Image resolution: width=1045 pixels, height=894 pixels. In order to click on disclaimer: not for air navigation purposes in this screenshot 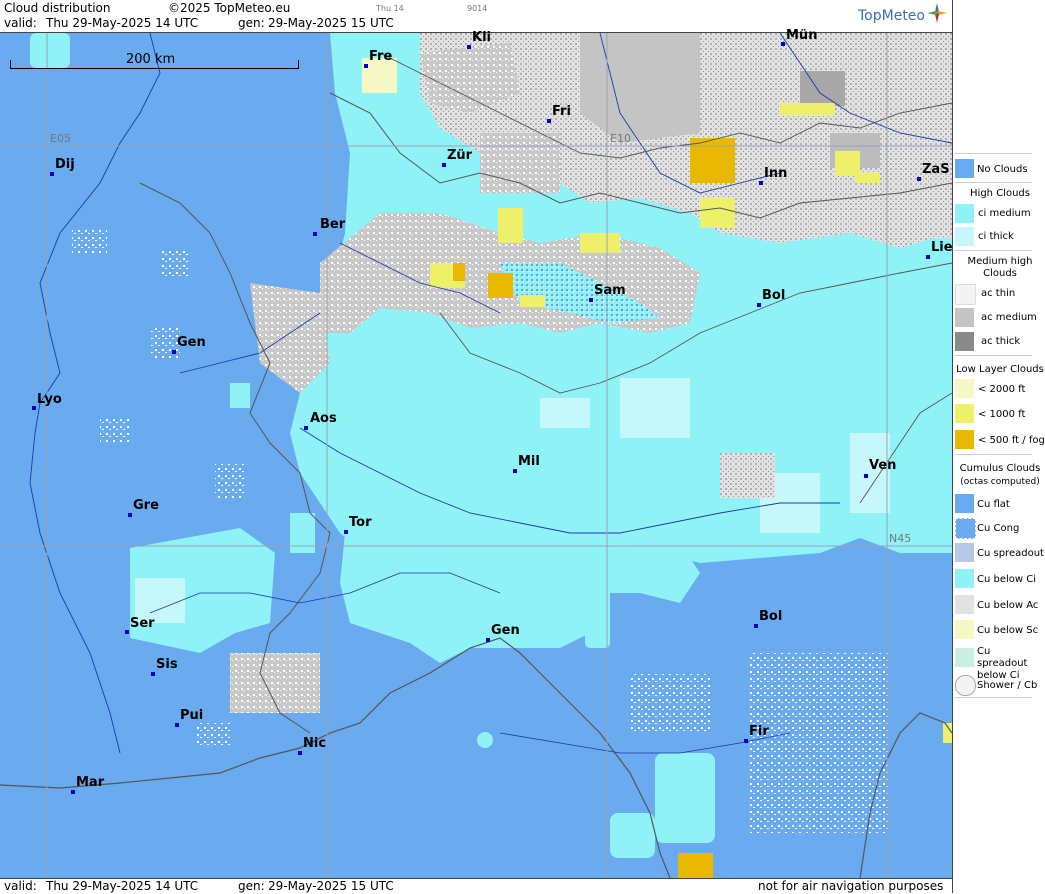, I will do `click(851, 886)`.